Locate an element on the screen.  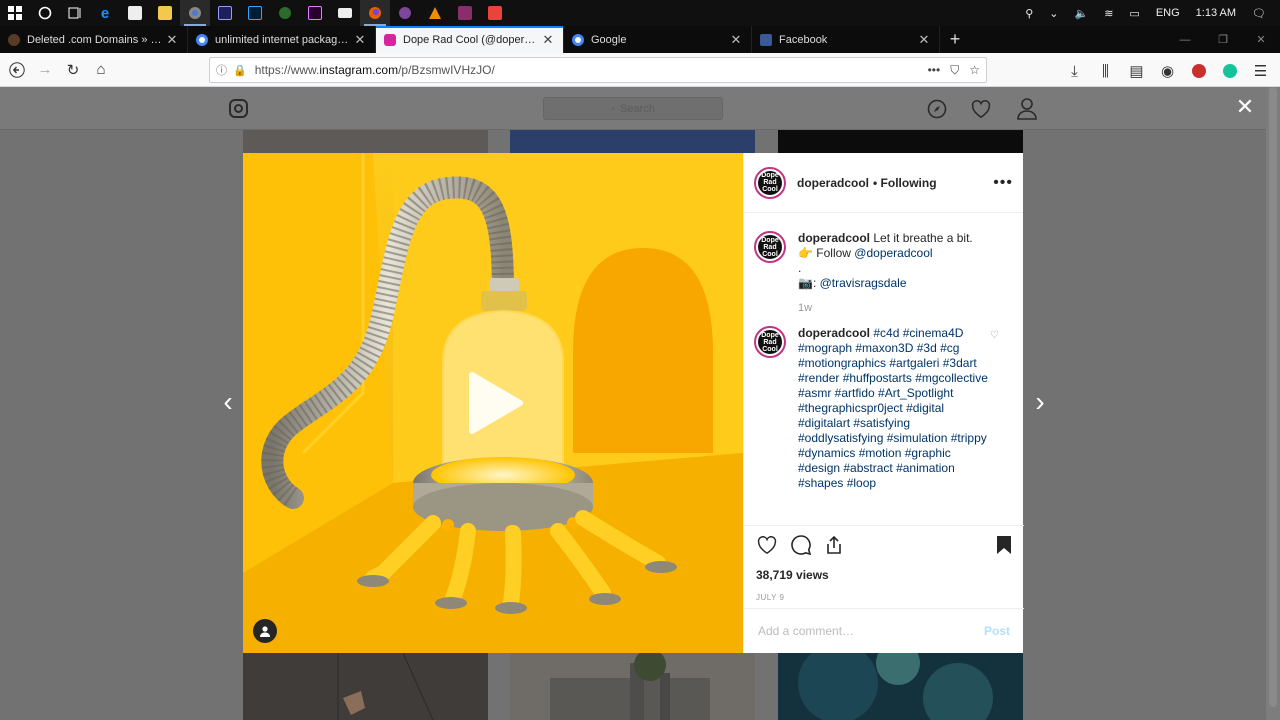
winrar-icon is located at coordinates (465, 13).